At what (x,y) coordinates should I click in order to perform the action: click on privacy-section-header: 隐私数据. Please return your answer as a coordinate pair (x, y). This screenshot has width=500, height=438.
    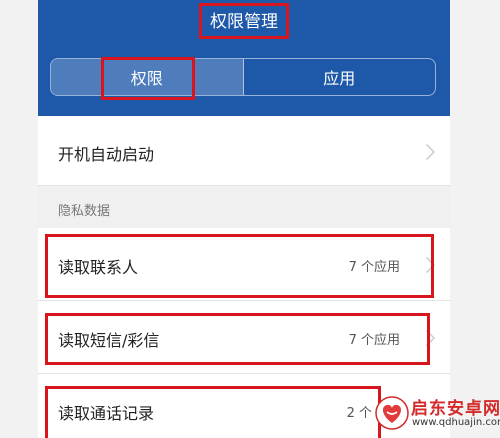
    Looking at the image, I should click on (244, 207).